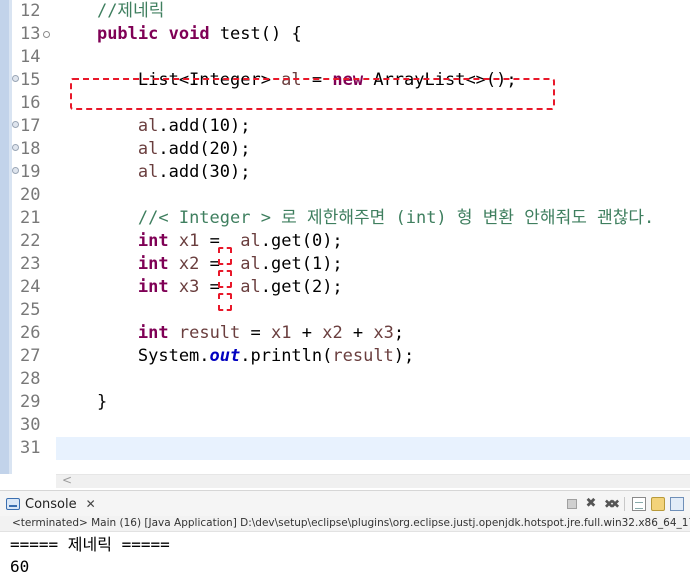  Describe the element at coordinates (572, 504) in the screenshot. I see `terminate-icon` at that location.